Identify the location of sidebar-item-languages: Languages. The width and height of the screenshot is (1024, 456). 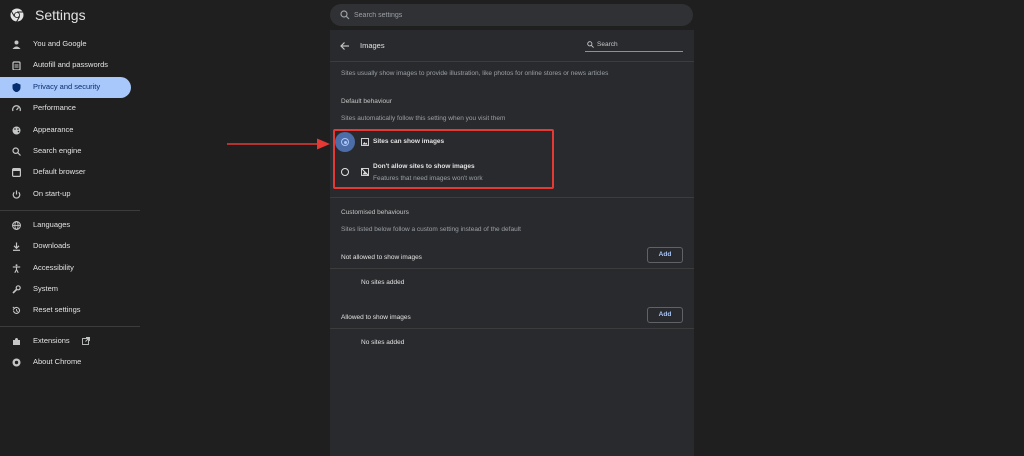
(65, 225).